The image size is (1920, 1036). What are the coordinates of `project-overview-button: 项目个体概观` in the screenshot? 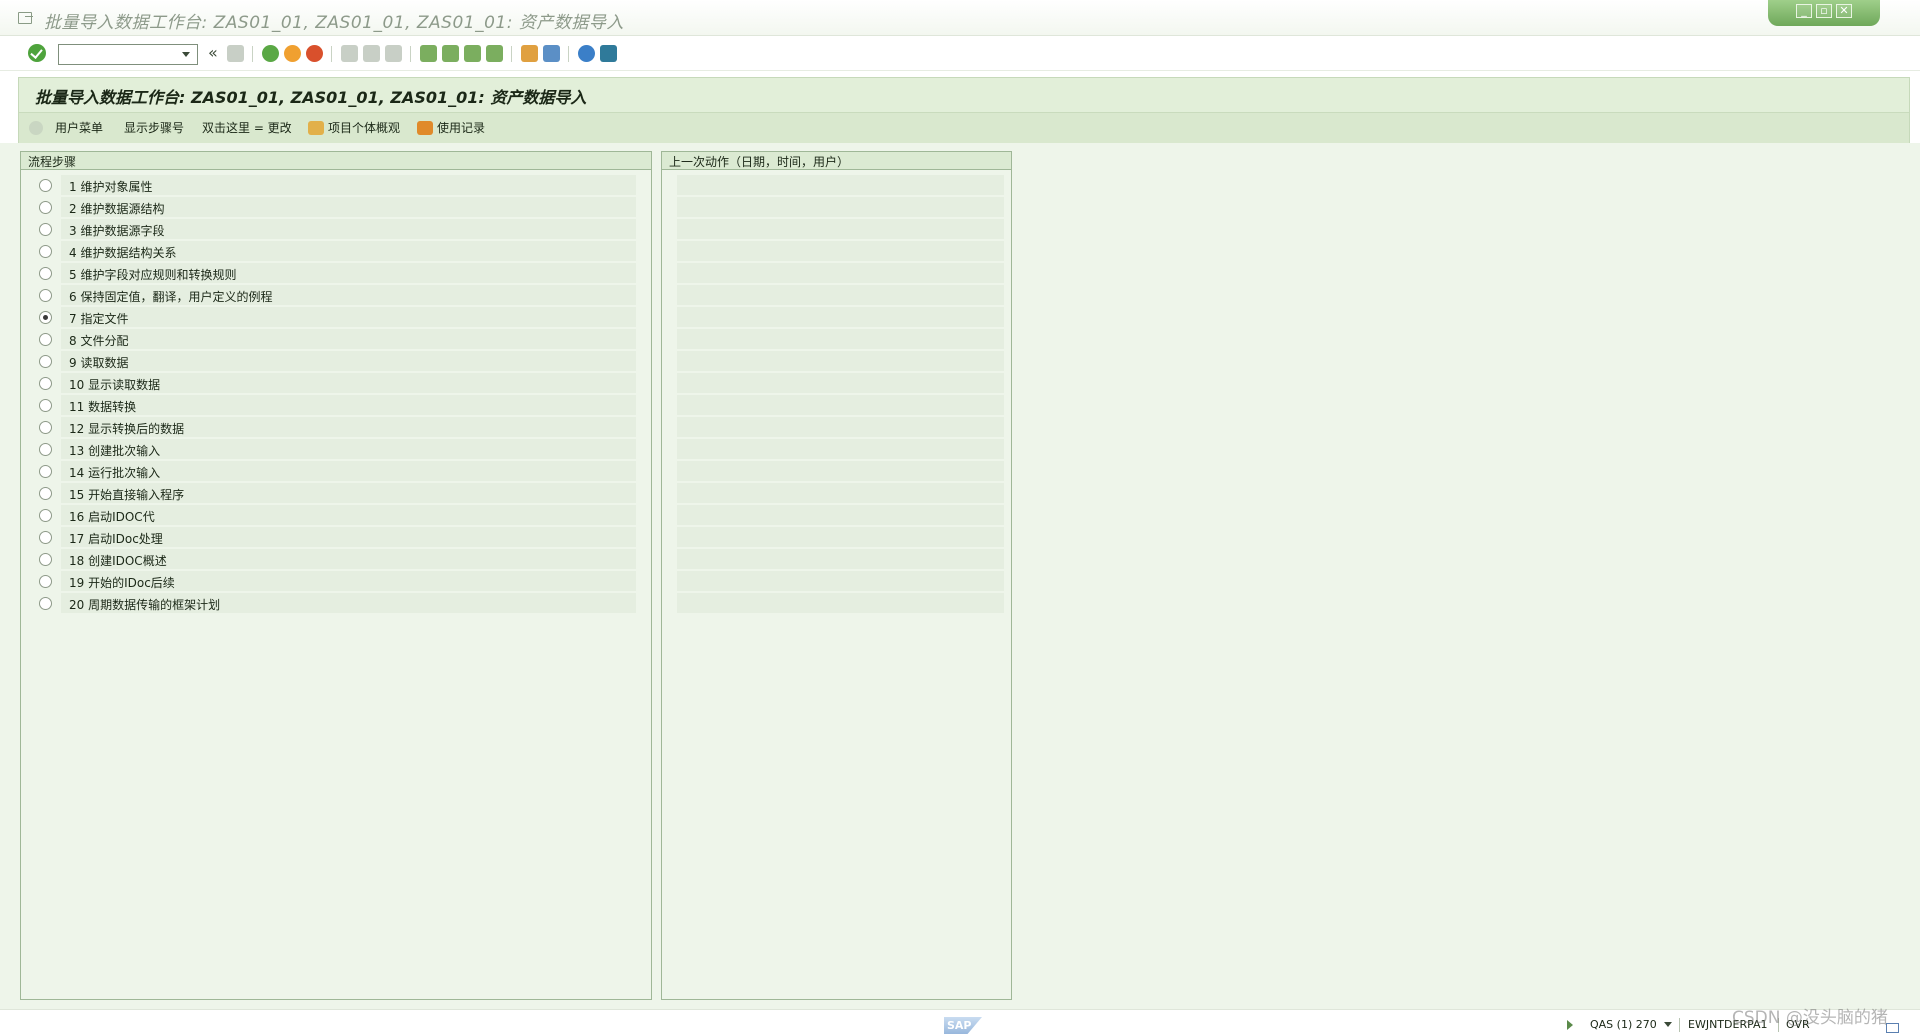 It's located at (354, 127).